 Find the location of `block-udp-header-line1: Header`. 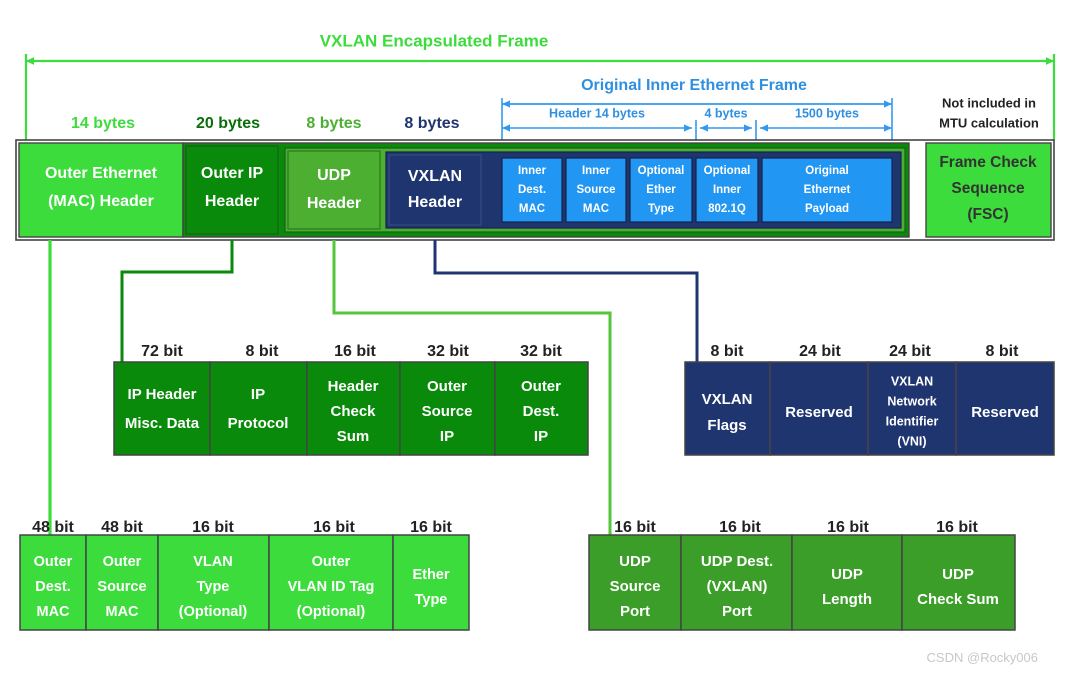

block-udp-header-line1: Header is located at coordinates (334, 203).